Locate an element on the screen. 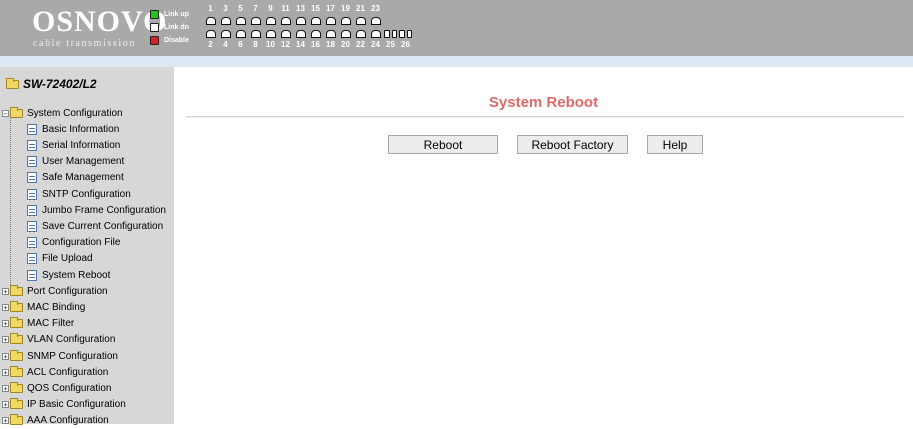  collapse-icon: − is located at coordinates (5, 113).